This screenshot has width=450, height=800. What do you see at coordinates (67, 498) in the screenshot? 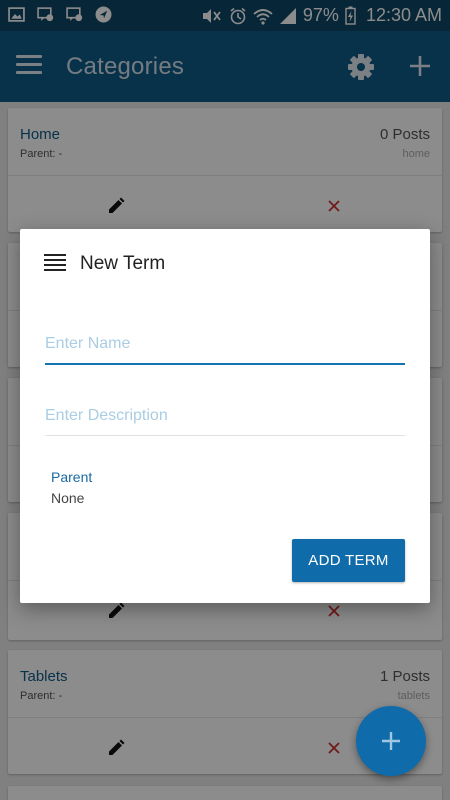
I see `parent-select: None` at bounding box center [67, 498].